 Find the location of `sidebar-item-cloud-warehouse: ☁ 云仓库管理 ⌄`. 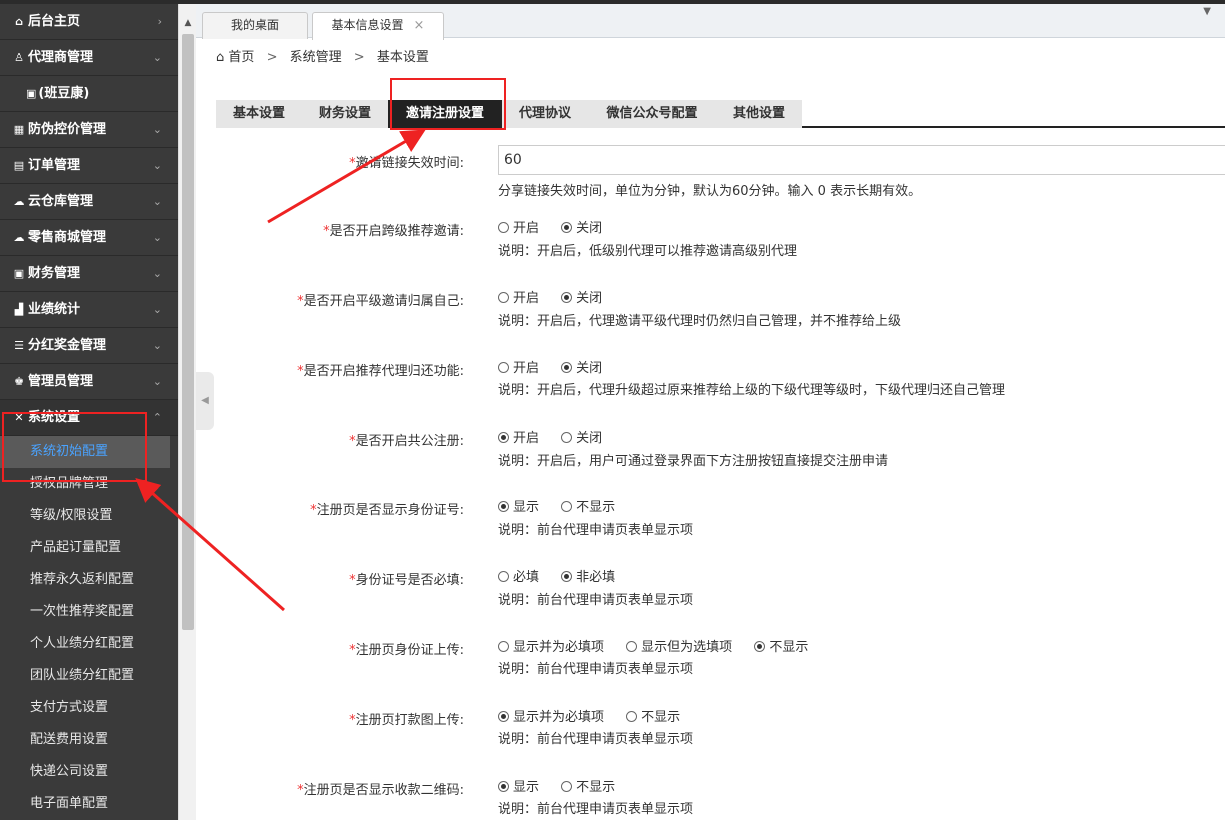

sidebar-item-cloud-warehouse: ☁ 云仓库管理 ⌄ is located at coordinates (89, 202).